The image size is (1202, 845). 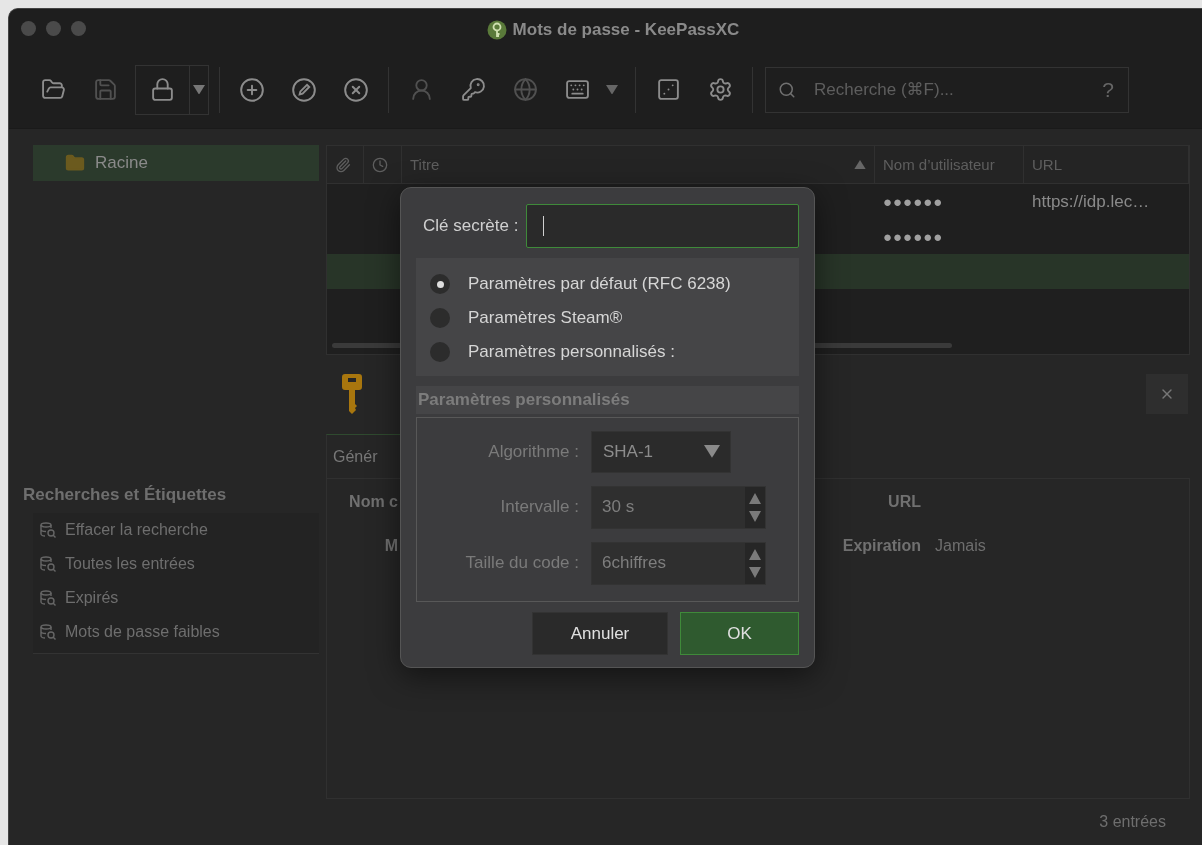 What do you see at coordinates (545, 318) in the screenshot?
I see `option-label: Paramètres Steam®` at bounding box center [545, 318].